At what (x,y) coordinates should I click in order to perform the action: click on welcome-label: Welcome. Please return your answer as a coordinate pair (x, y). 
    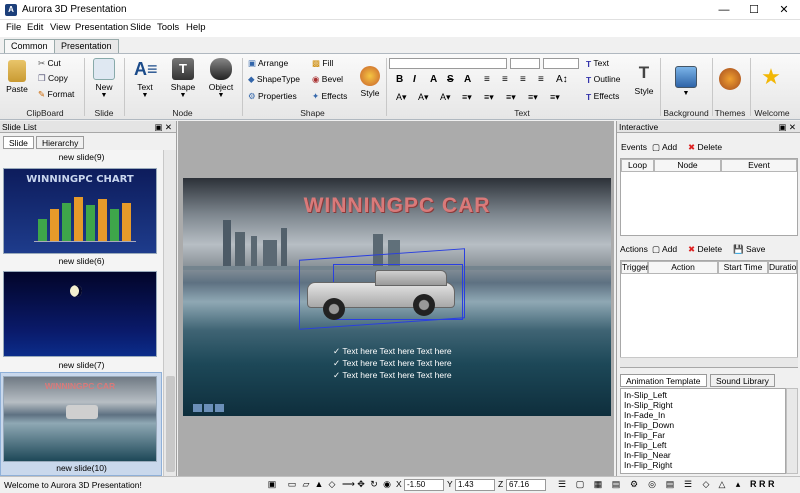
    Looking at the image, I should click on (772, 113).